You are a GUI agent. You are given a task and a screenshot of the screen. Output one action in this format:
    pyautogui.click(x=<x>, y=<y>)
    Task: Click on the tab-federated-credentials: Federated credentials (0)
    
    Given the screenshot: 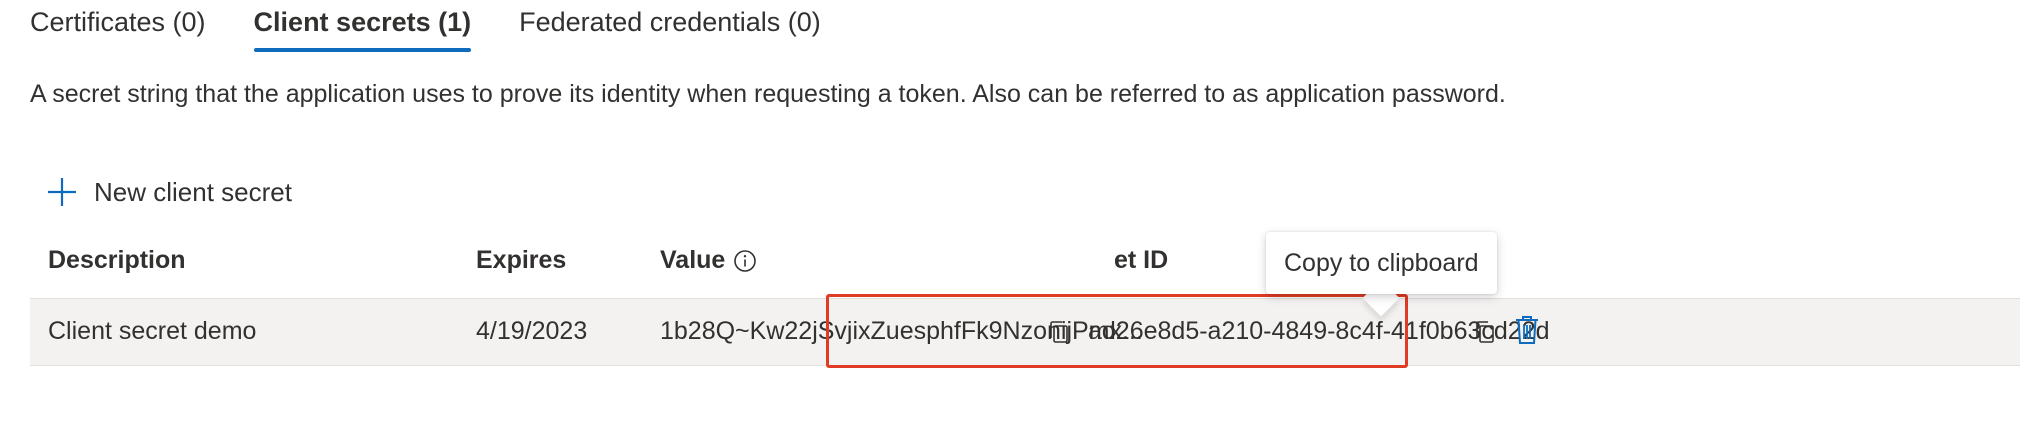 What is the action you would take?
    pyautogui.click(x=670, y=26)
    